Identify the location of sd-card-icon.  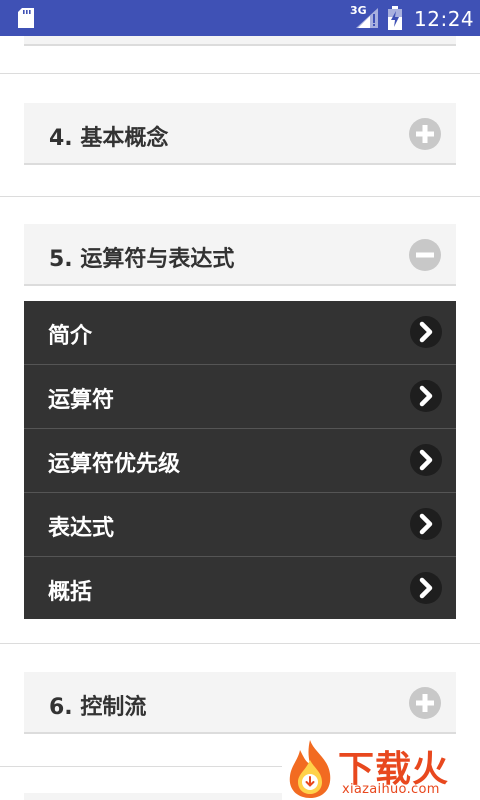
(26, 18).